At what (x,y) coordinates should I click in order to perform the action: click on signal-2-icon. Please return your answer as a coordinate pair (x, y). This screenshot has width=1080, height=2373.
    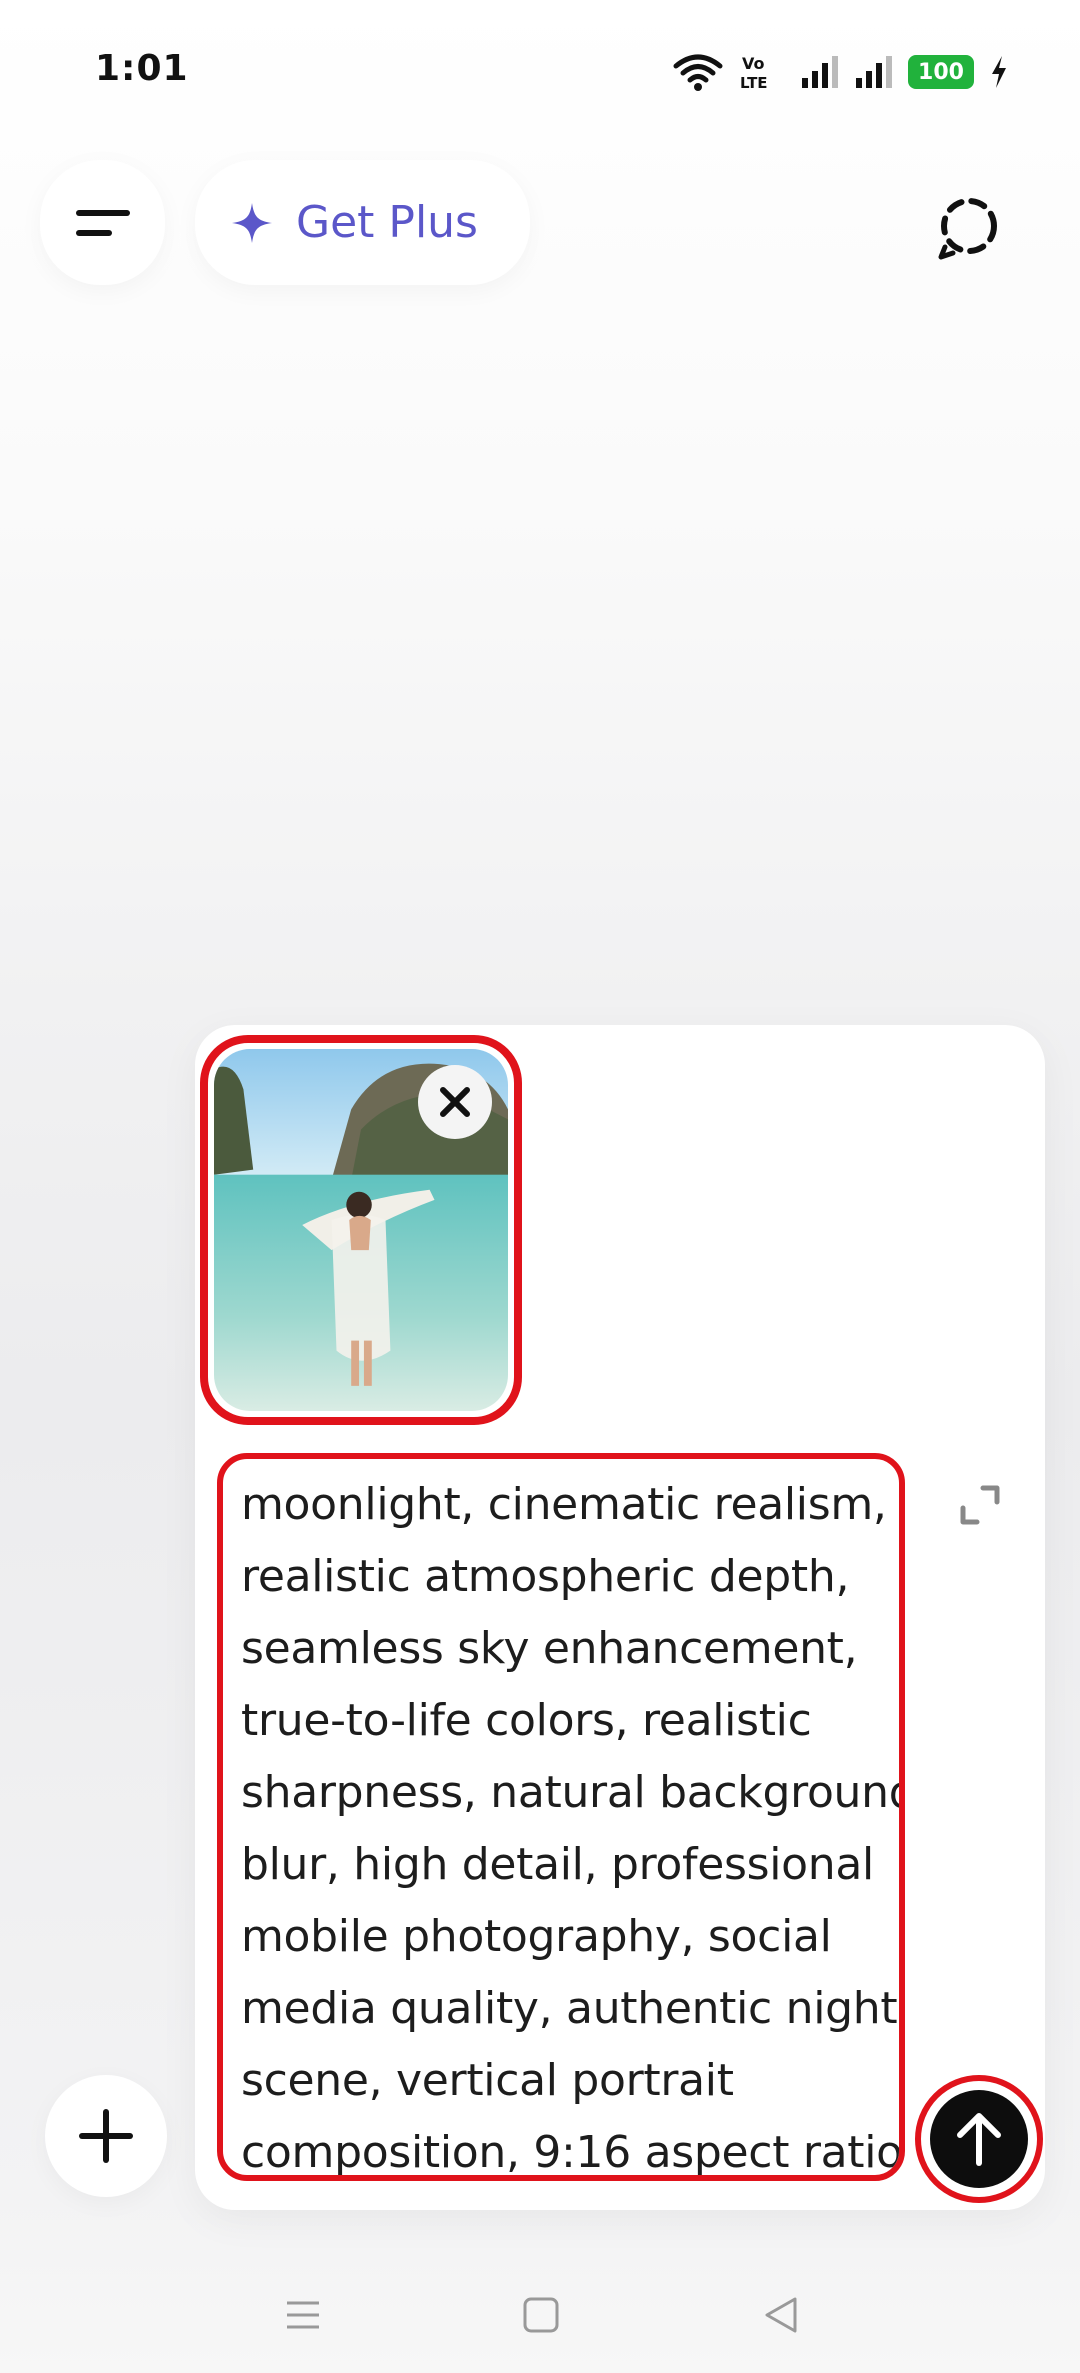
    Looking at the image, I should click on (874, 72).